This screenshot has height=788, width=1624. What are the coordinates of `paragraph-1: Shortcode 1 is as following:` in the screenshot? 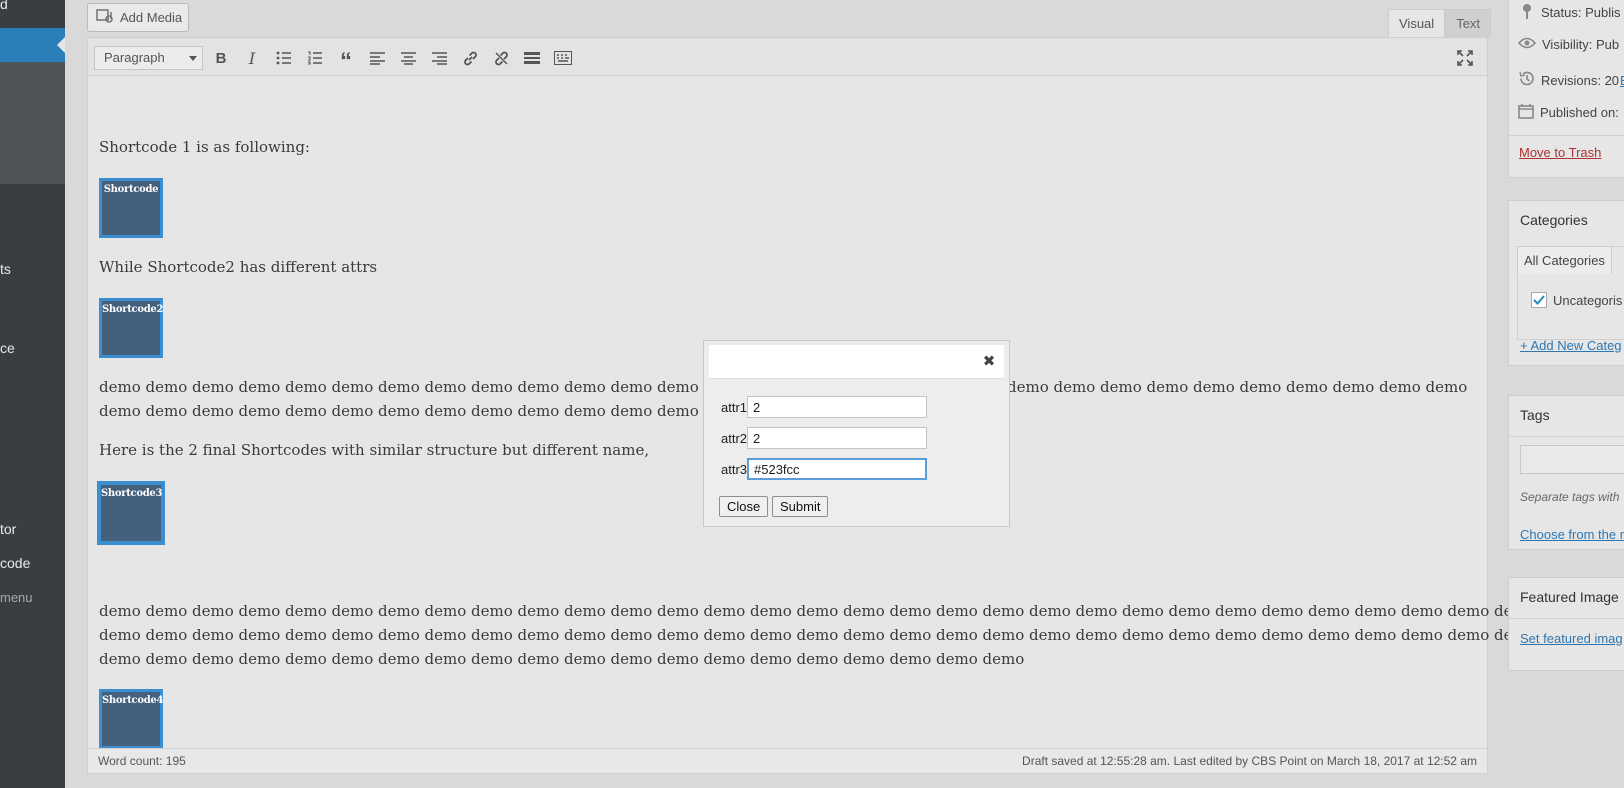 It's located at (204, 147).